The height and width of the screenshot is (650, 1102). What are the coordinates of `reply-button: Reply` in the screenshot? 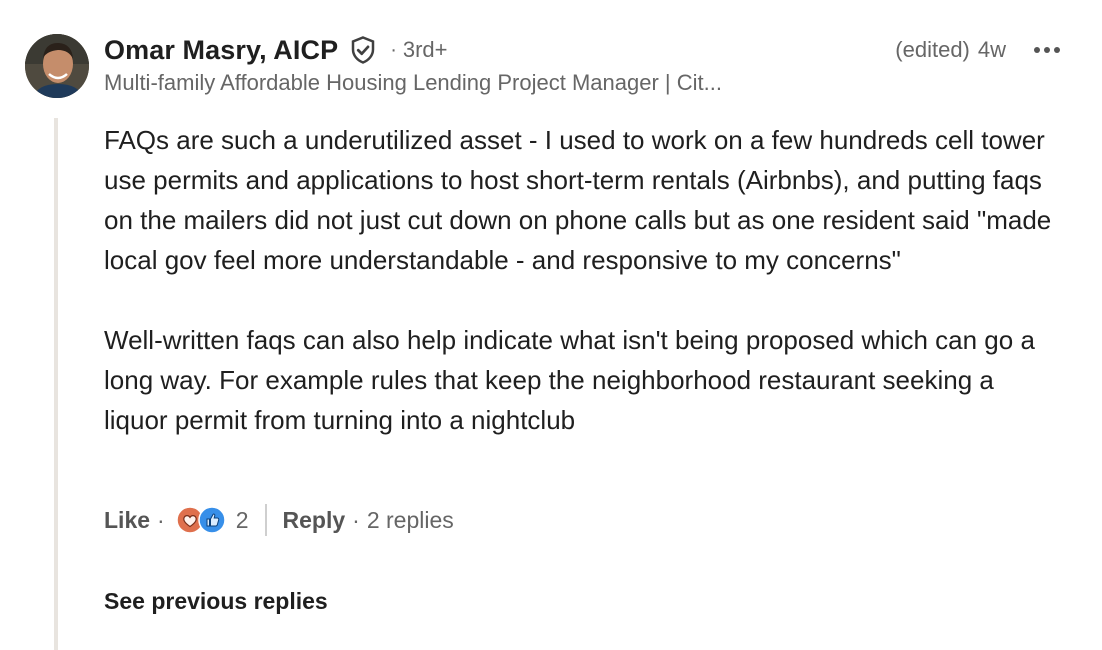 It's located at (314, 520).